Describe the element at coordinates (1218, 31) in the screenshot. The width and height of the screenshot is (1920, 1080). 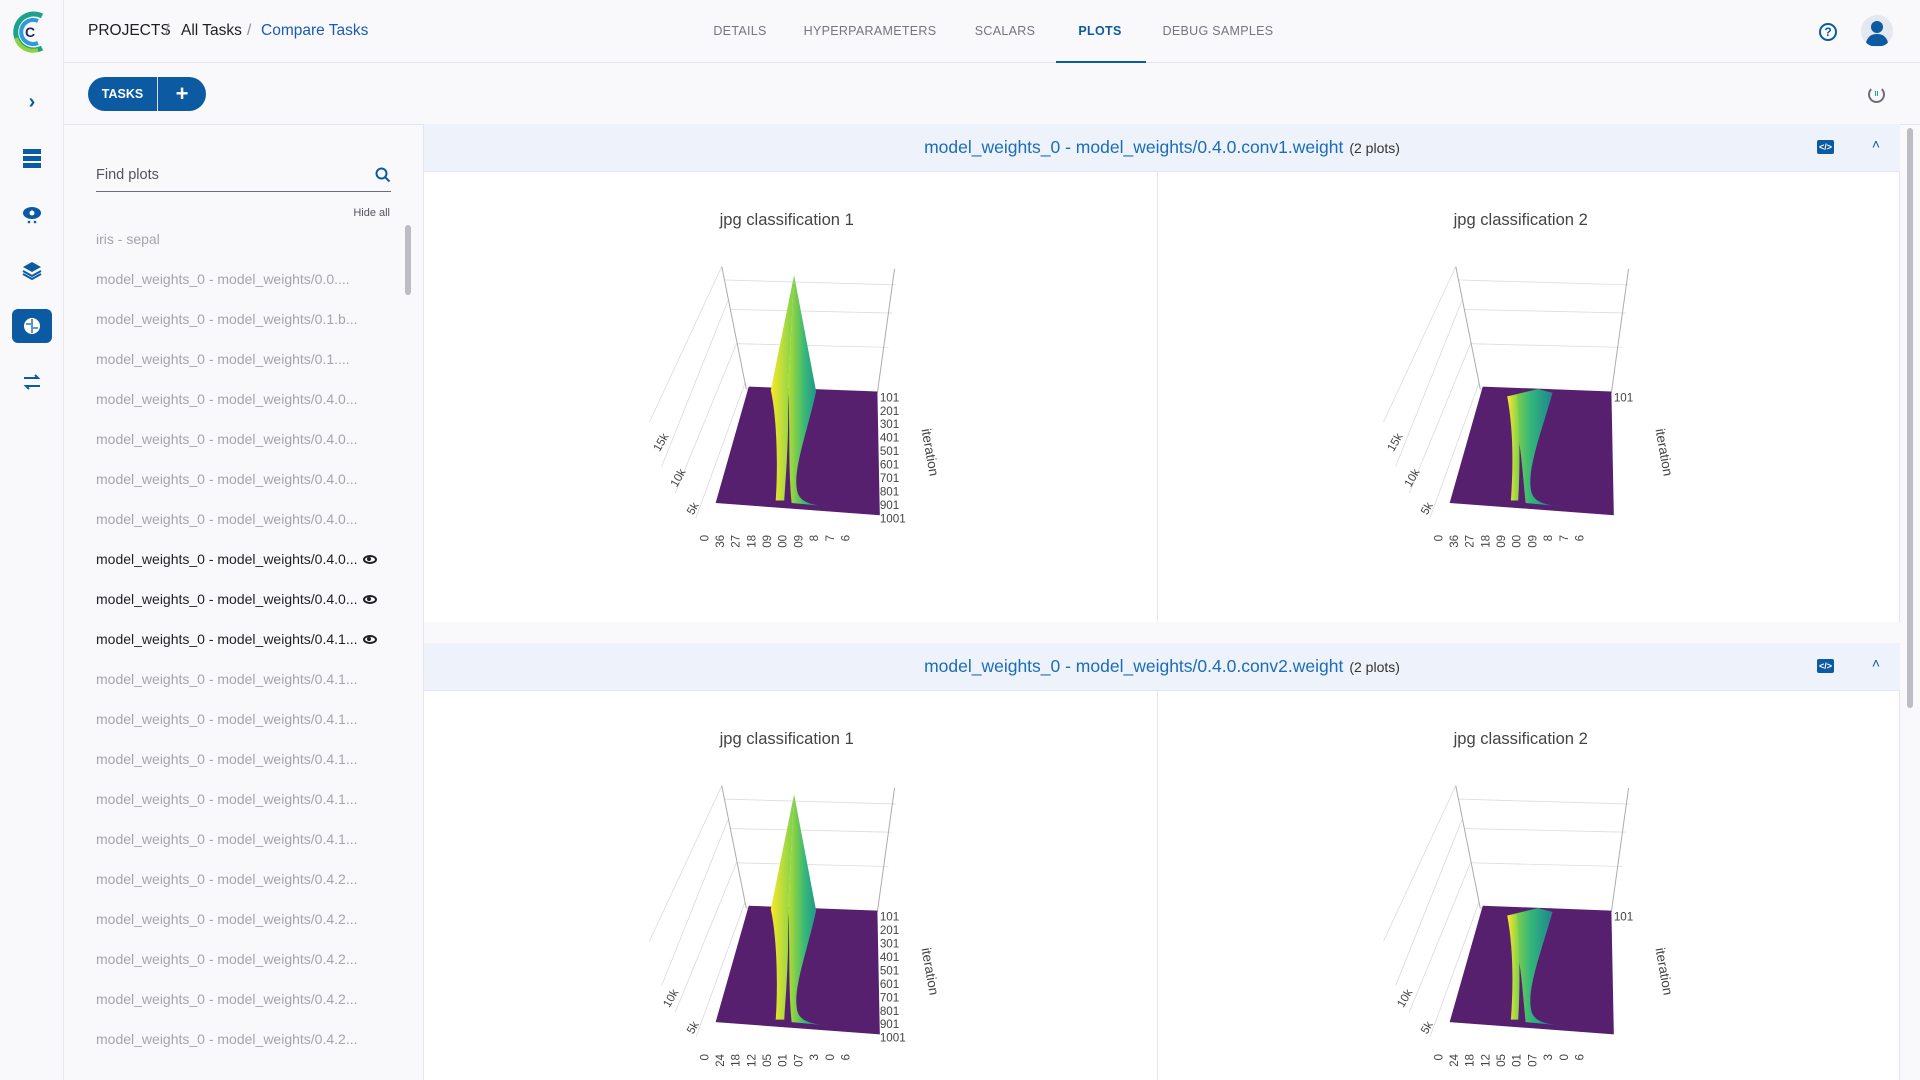
I see `tab-debug-samples: DEBUG SAMPLES` at that location.